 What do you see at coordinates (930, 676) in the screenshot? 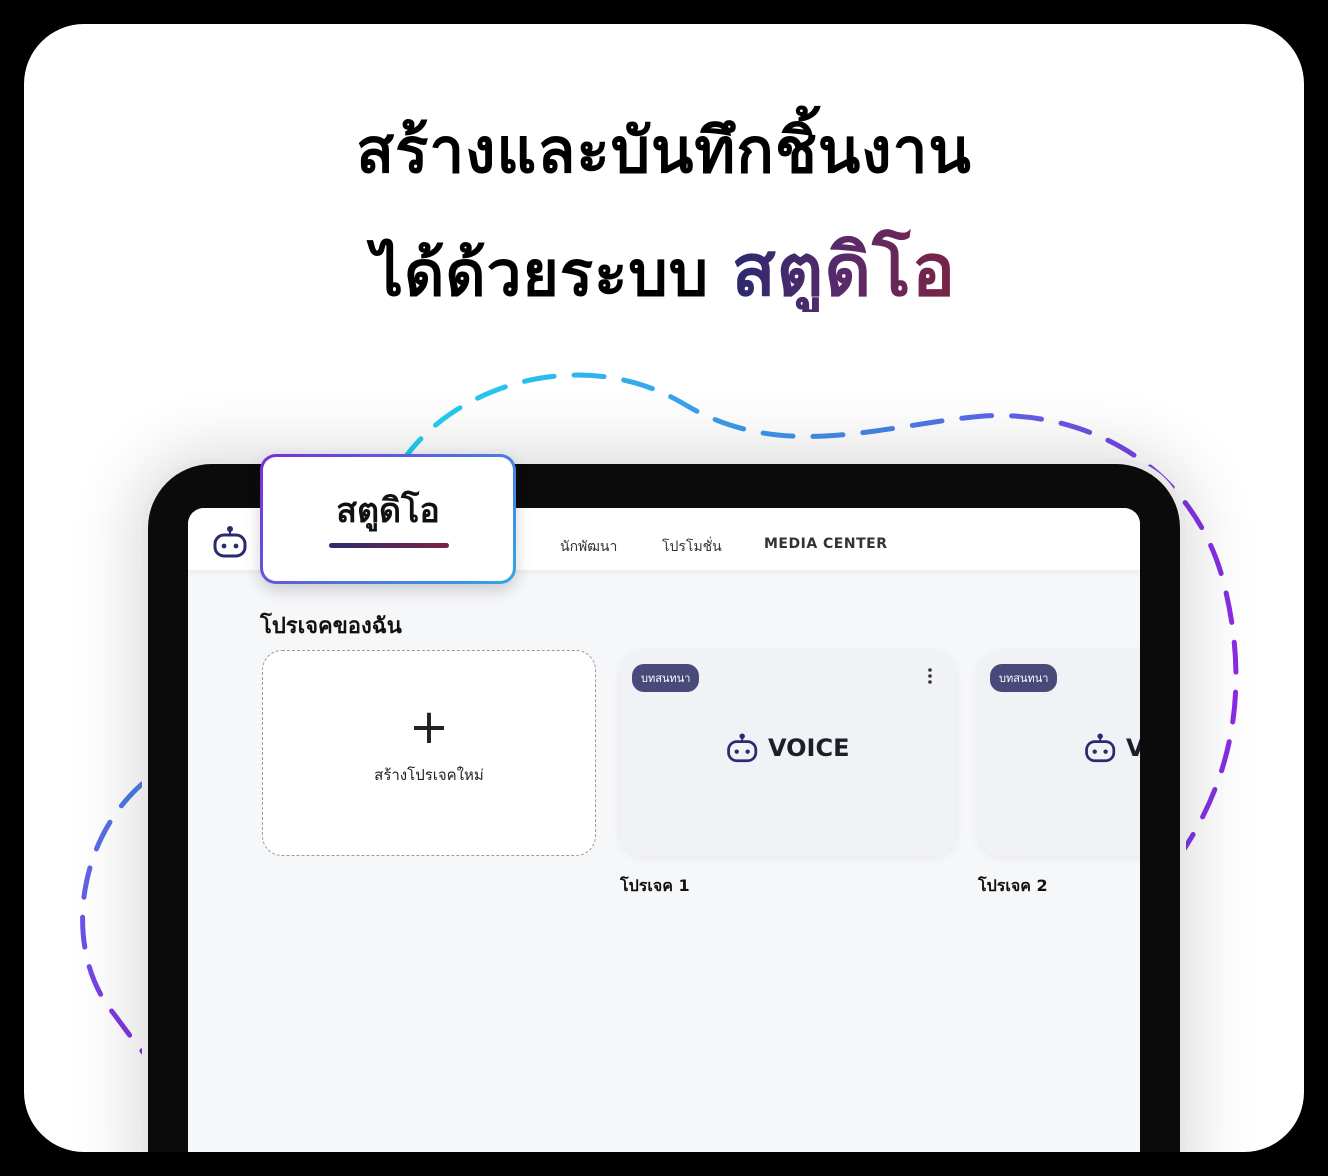
I see `more-vertical-icon` at bounding box center [930, 676].